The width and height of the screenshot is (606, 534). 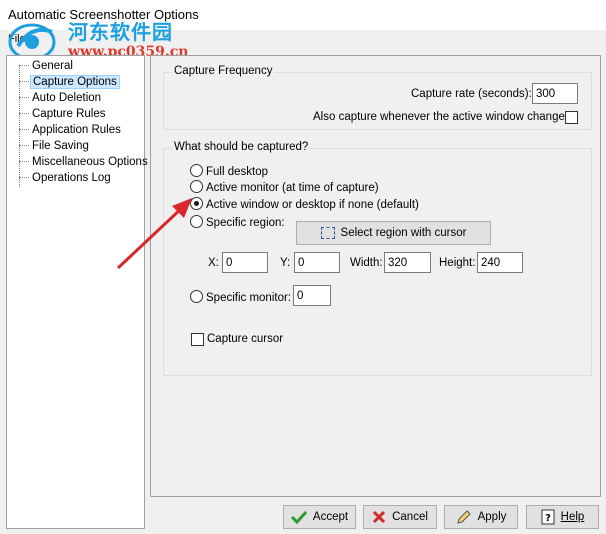 I want to click on region-width-label: Width:, so click(x=366, y=263).